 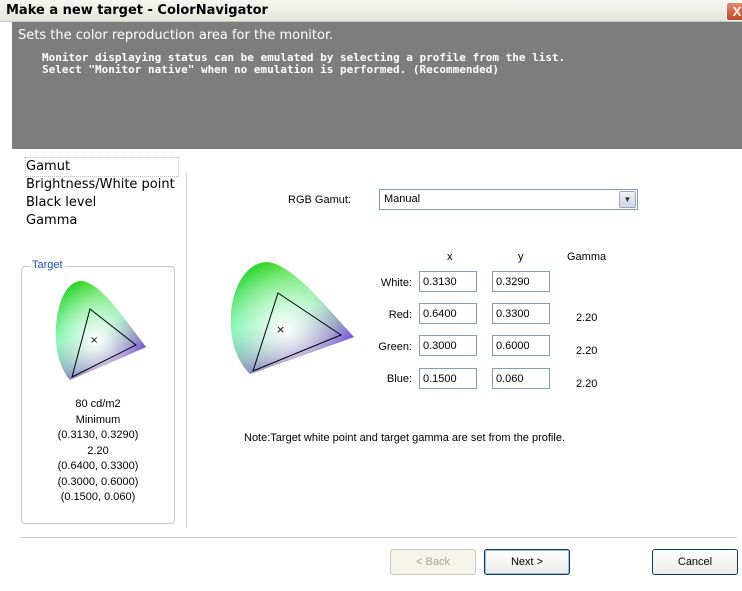 What do you see at coordinates (521, 313) in the screenshot?
I see `red-y-field` at bounding box center [521, 313].